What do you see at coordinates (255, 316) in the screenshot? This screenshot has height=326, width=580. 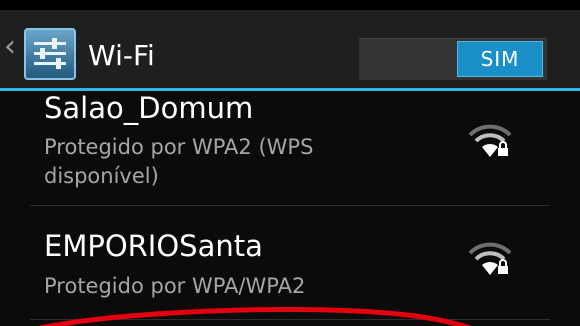 I see `red-circle-annotation` at bounding box center [255, 316].